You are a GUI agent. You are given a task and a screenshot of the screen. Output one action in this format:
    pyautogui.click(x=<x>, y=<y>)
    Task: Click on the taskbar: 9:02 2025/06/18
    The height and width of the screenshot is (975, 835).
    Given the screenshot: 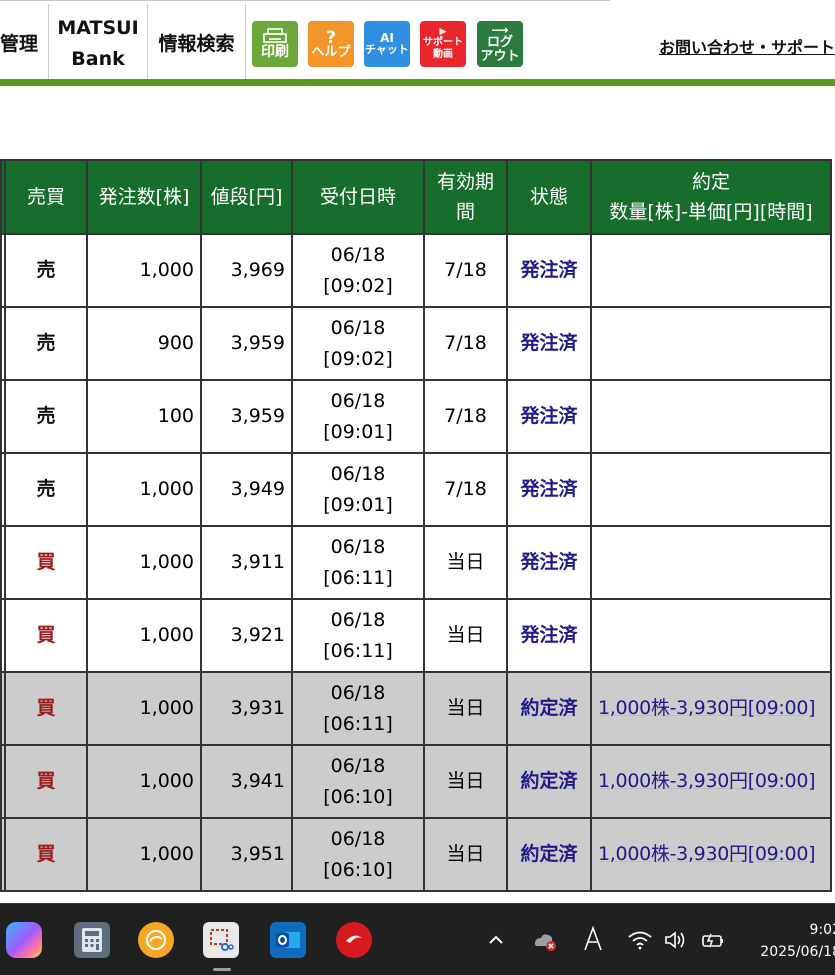 What is the action you would take?
    pyautogui.click(x=417, y=939)
    